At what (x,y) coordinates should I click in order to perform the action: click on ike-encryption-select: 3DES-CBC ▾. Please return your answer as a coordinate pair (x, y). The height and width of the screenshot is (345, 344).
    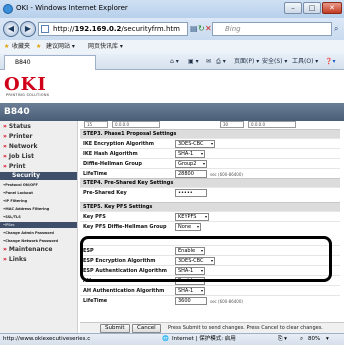
    Looking at the image, I should click on (195, 144).